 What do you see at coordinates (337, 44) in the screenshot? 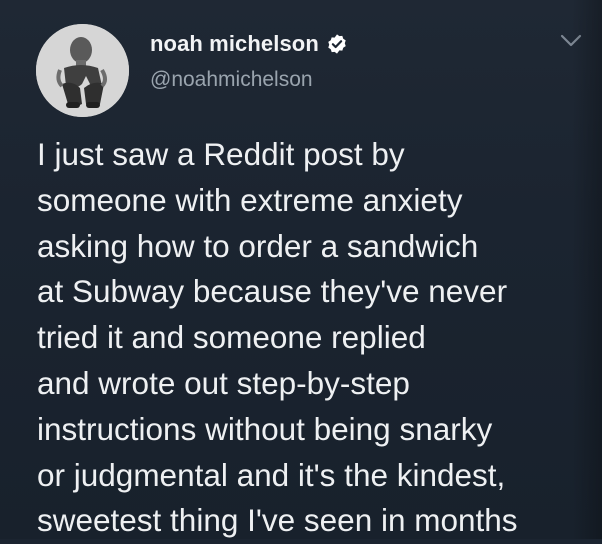
I see `verified-badge-icon` at bounding box center [337, 44].